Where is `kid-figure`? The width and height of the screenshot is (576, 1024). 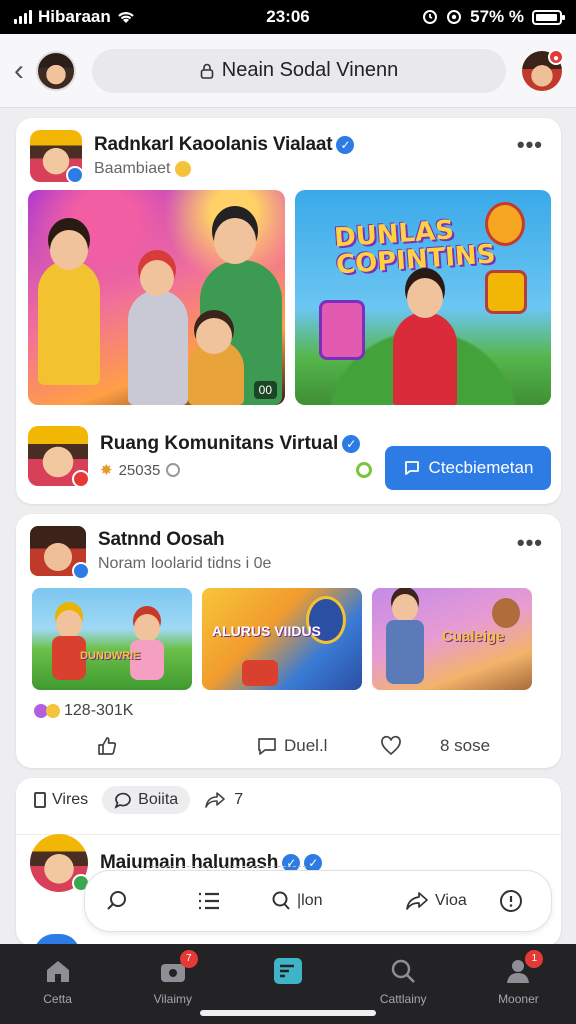
kid-figure is located at coordinates (69, 322).